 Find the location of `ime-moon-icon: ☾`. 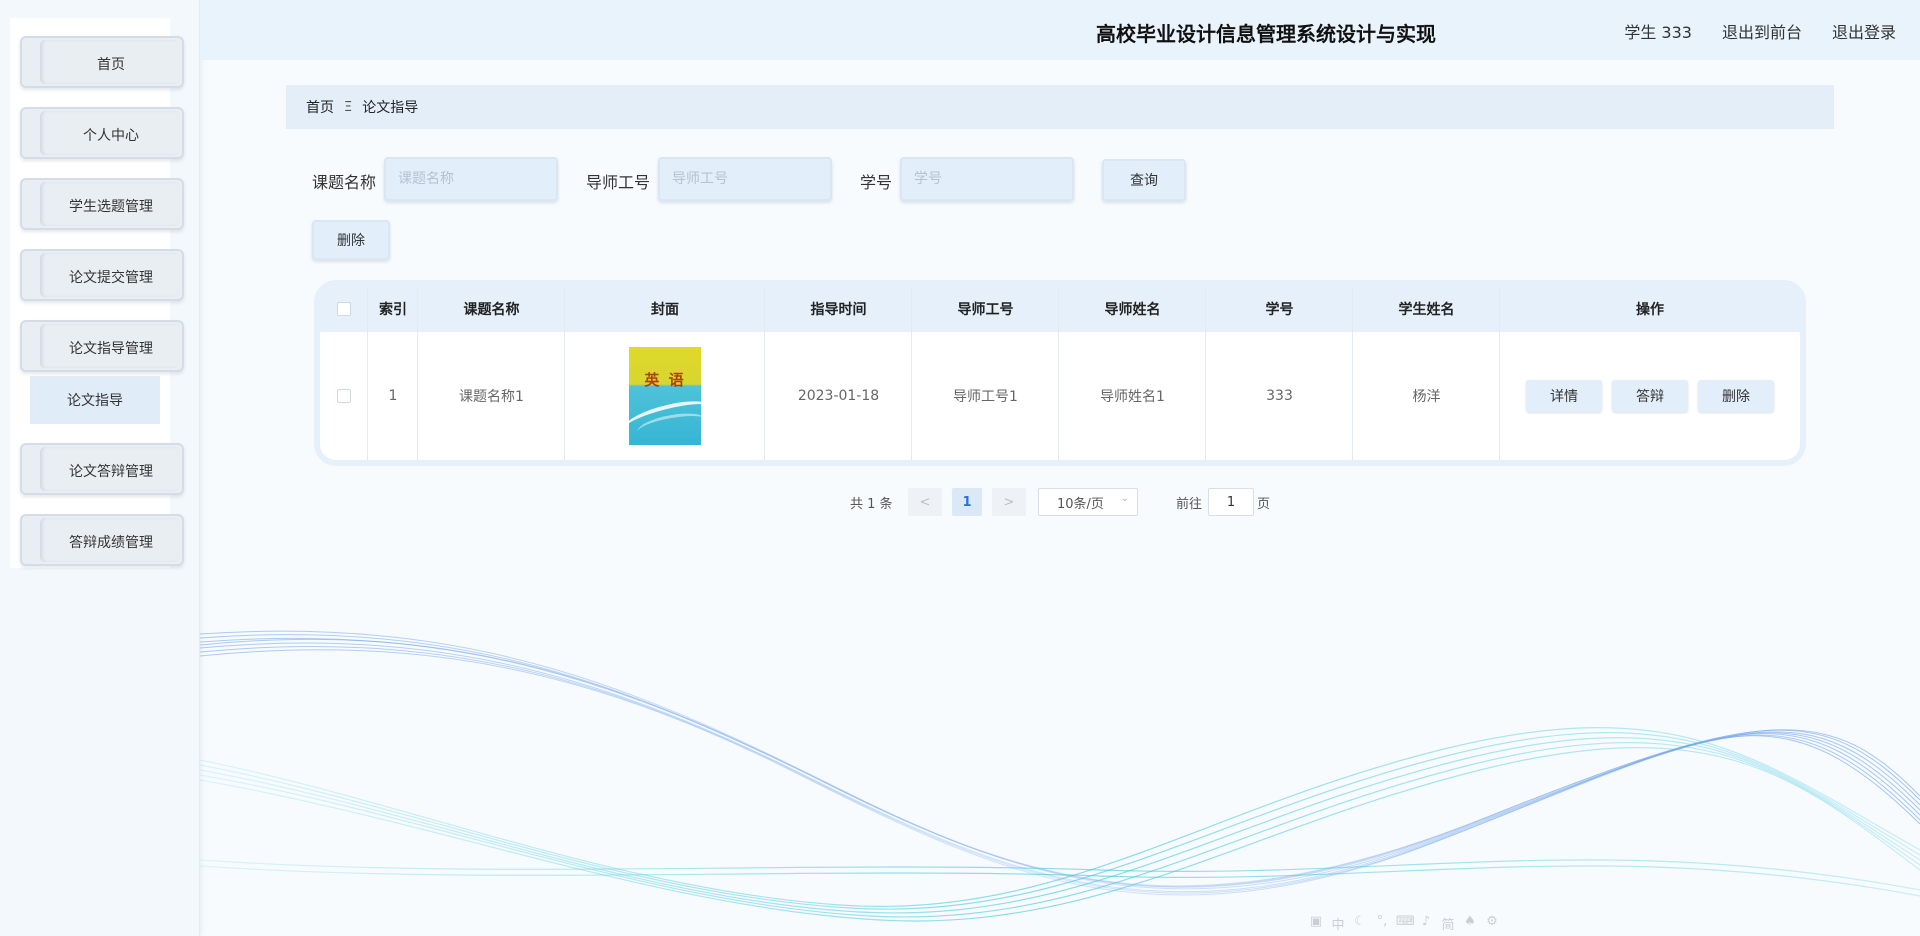

ime-moon-icon: ☾ is located at coordinates (1360, 921).